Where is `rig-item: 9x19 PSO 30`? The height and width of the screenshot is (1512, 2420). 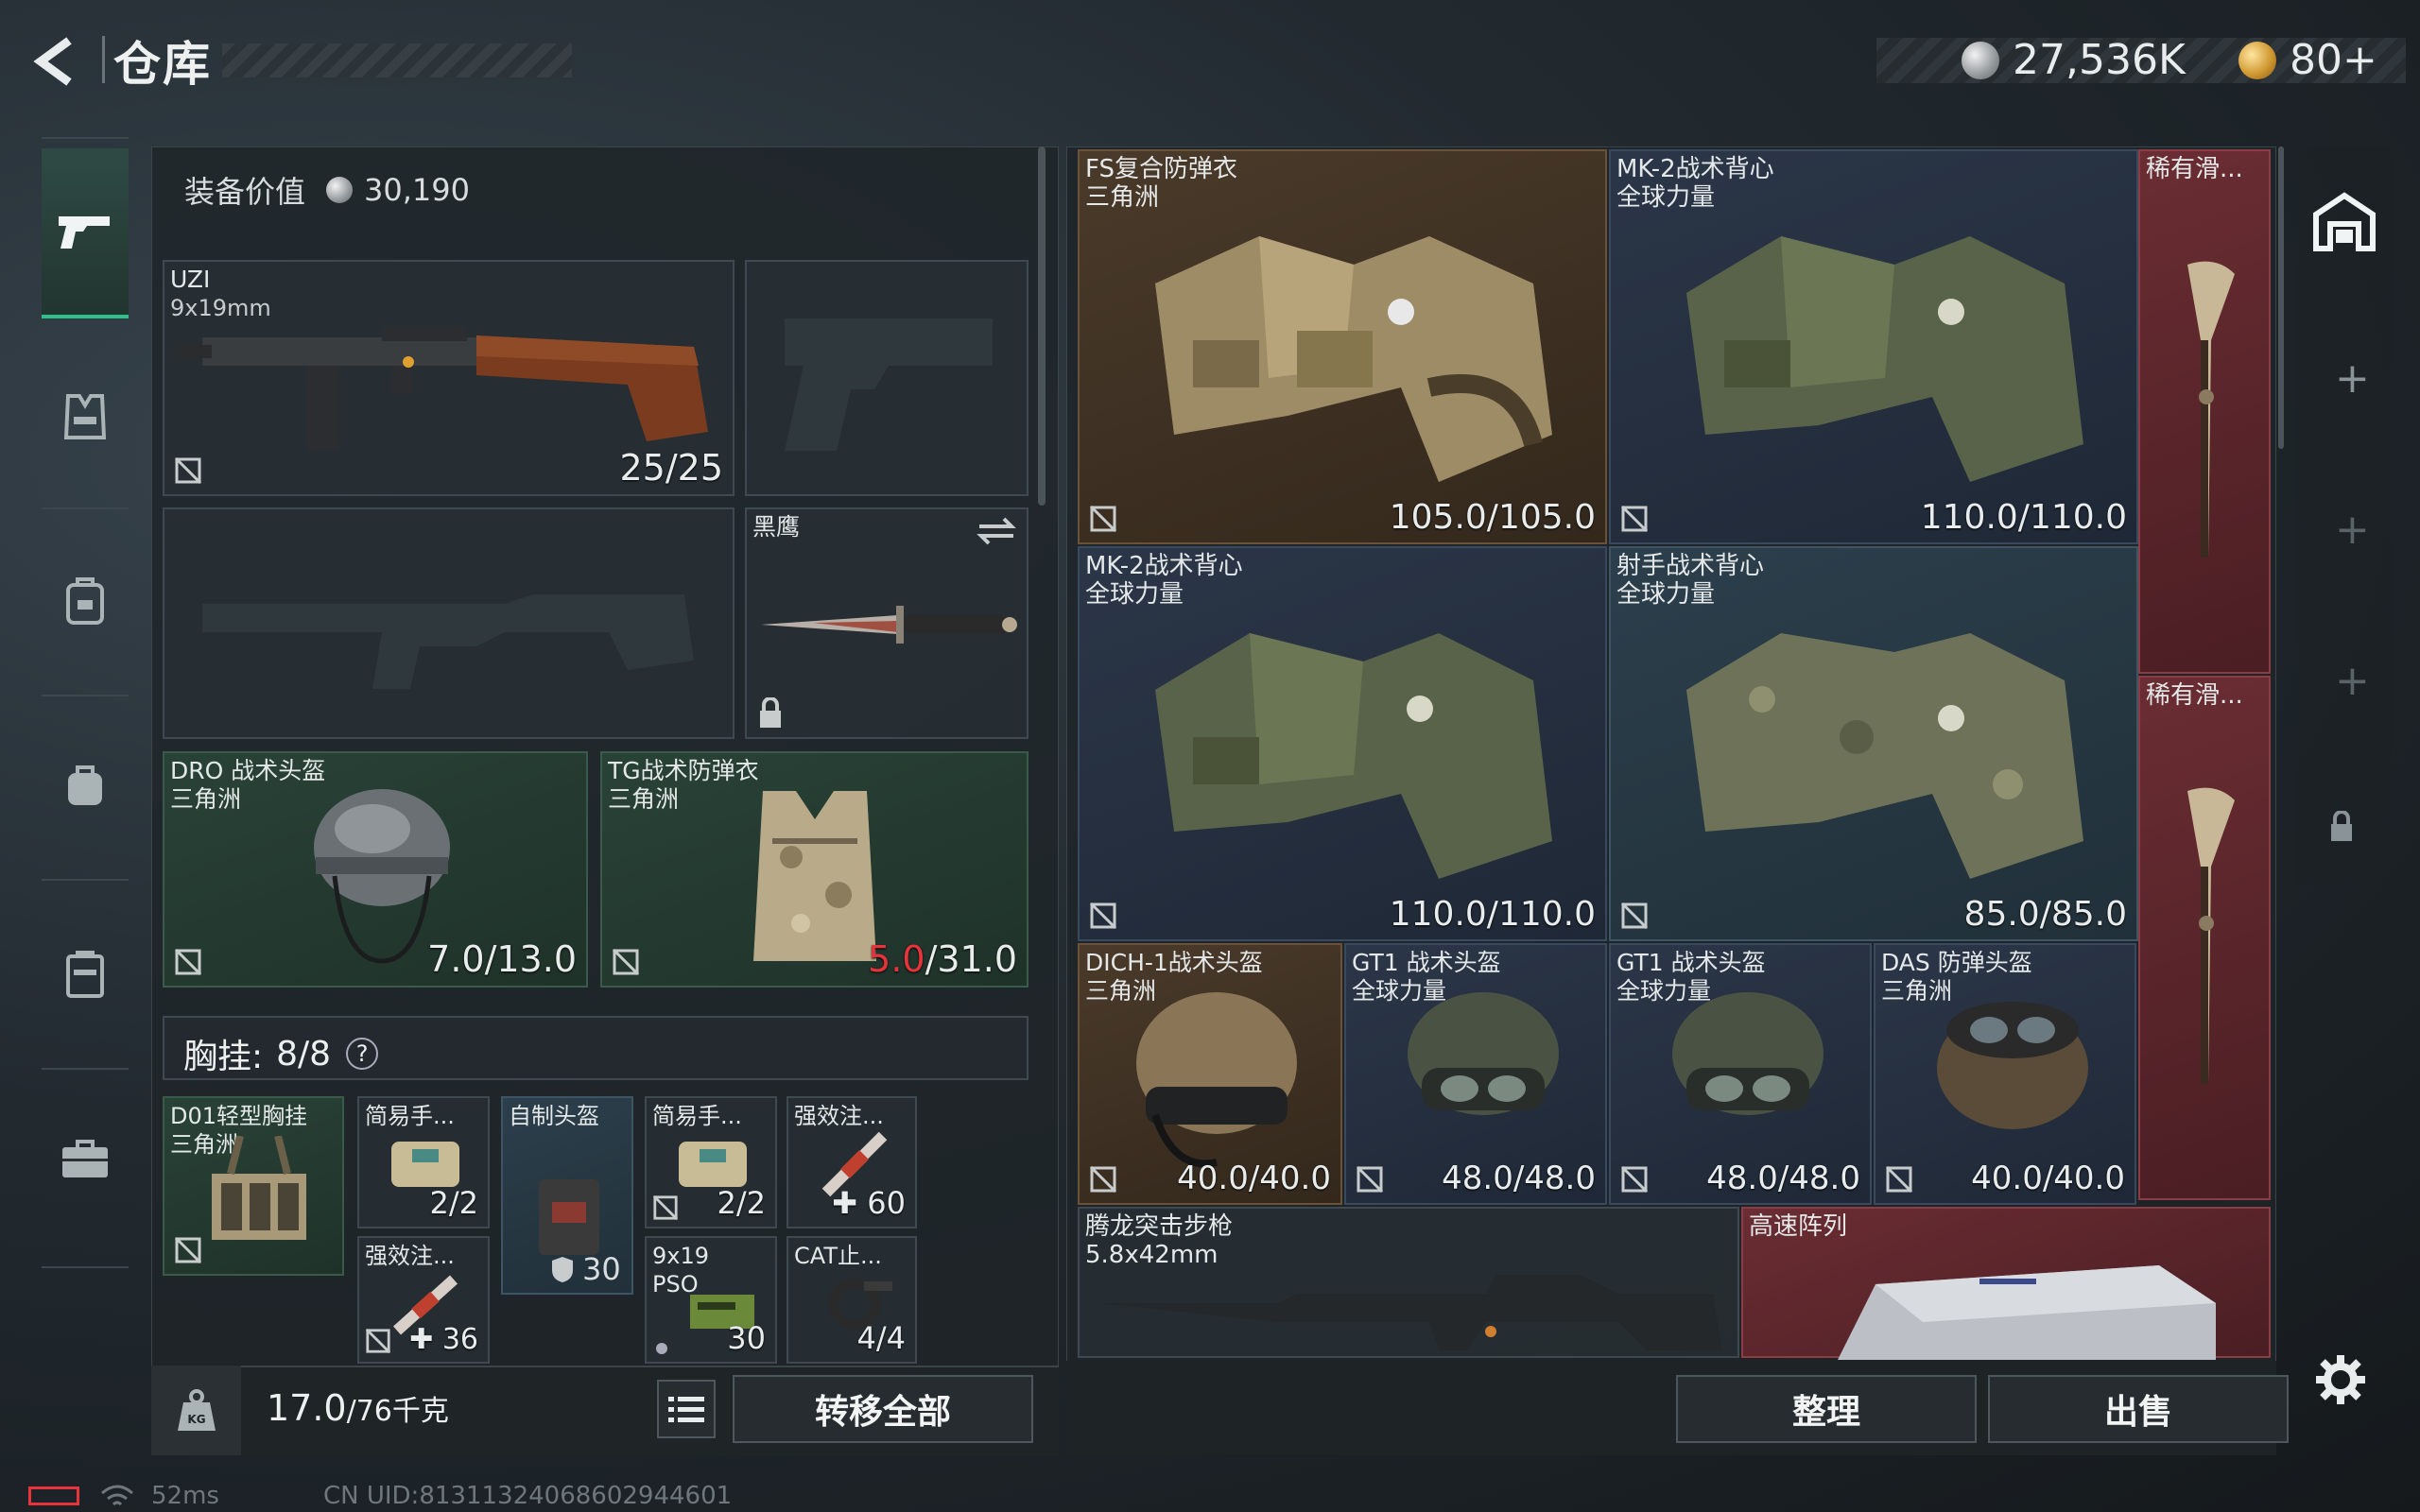
rig-item: 9x19 PSO 30 is located at coordinates (711, 1300).